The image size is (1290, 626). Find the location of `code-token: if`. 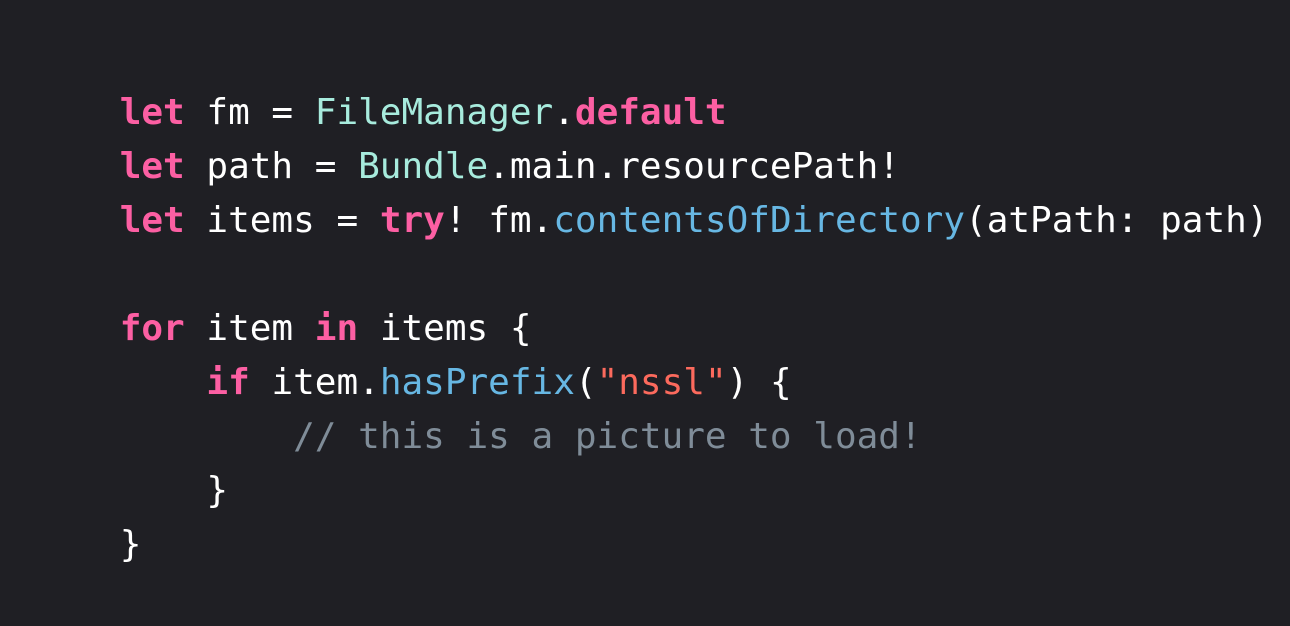

code-token: if is located at coordinates (228, 382).